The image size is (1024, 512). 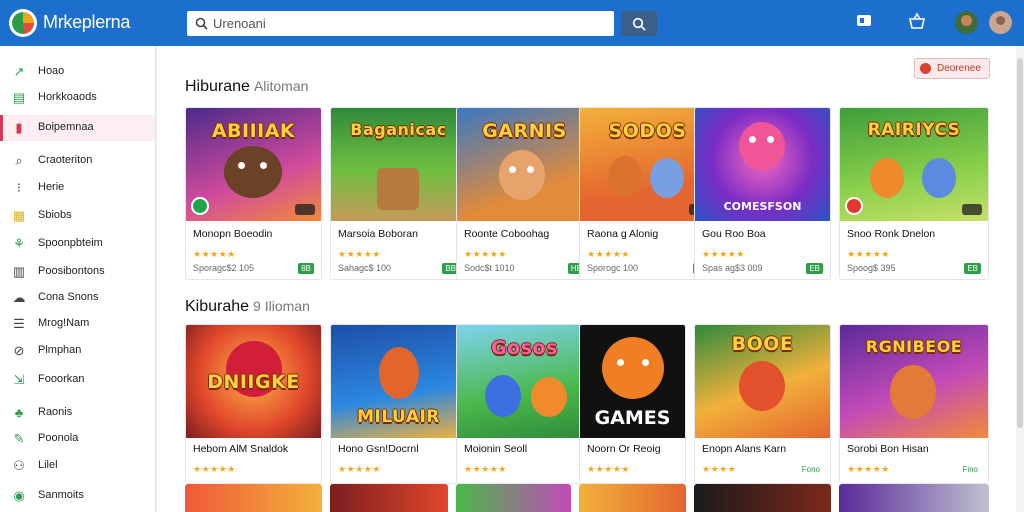 I want to click on game-meta: Sporagc$2 105, so click(x=224, y=268).